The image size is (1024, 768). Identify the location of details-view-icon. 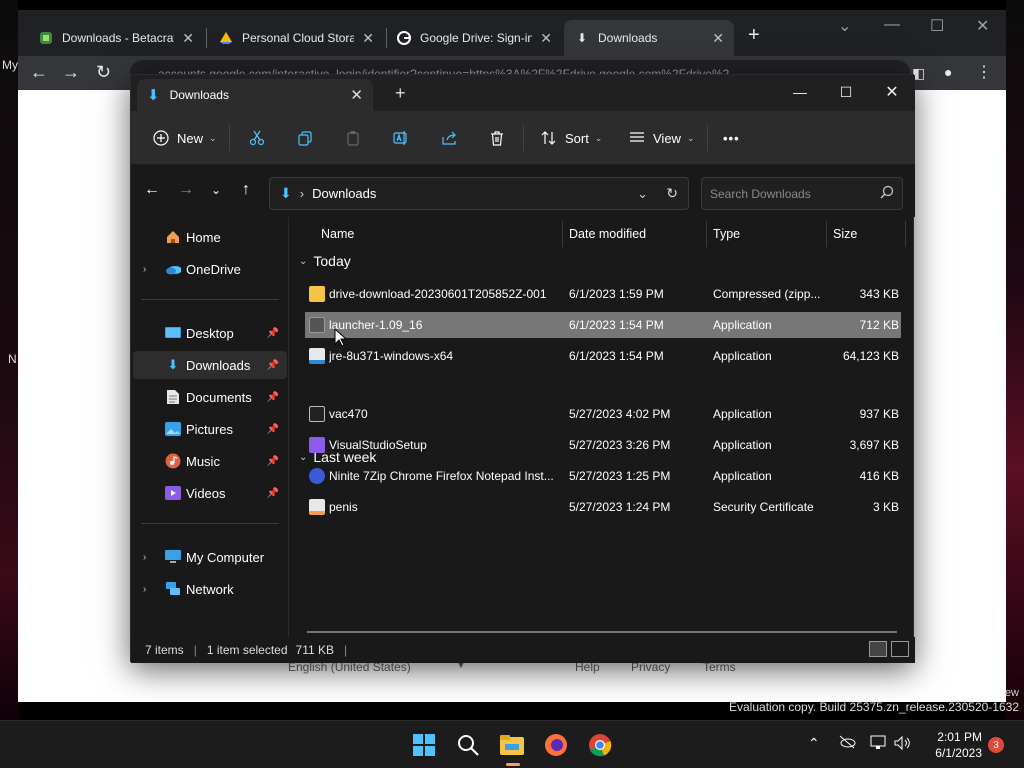
(878, 649).